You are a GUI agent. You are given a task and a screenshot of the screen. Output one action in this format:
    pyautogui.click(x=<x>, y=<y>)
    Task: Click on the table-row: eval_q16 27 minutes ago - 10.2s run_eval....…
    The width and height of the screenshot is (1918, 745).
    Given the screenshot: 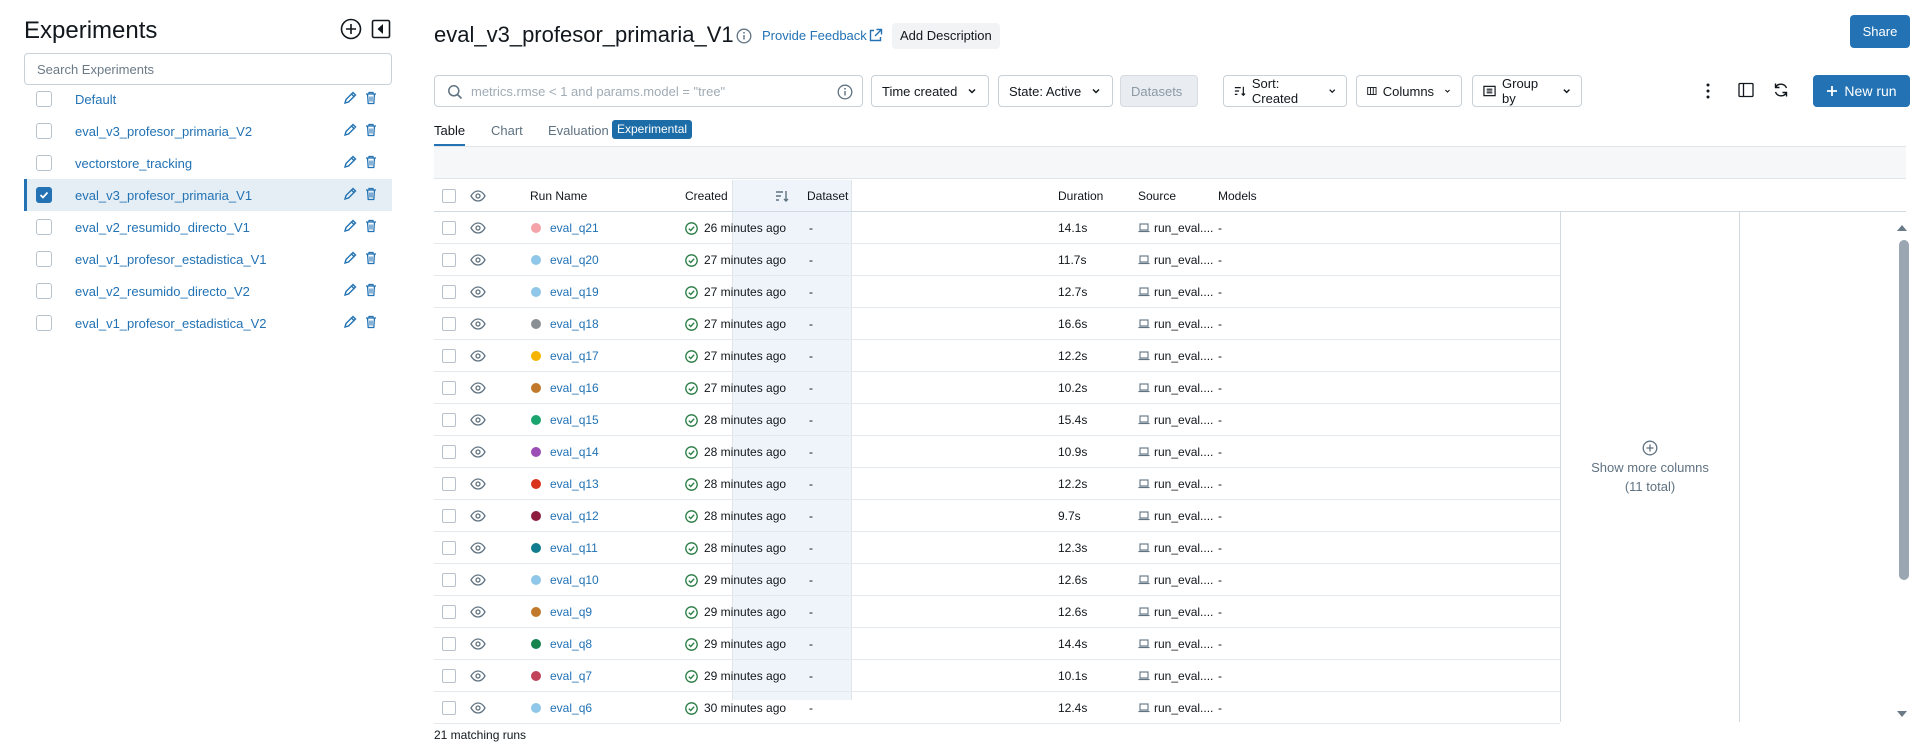 What is the action you would take?
    pyautogui.click(x=997, y=388)
    